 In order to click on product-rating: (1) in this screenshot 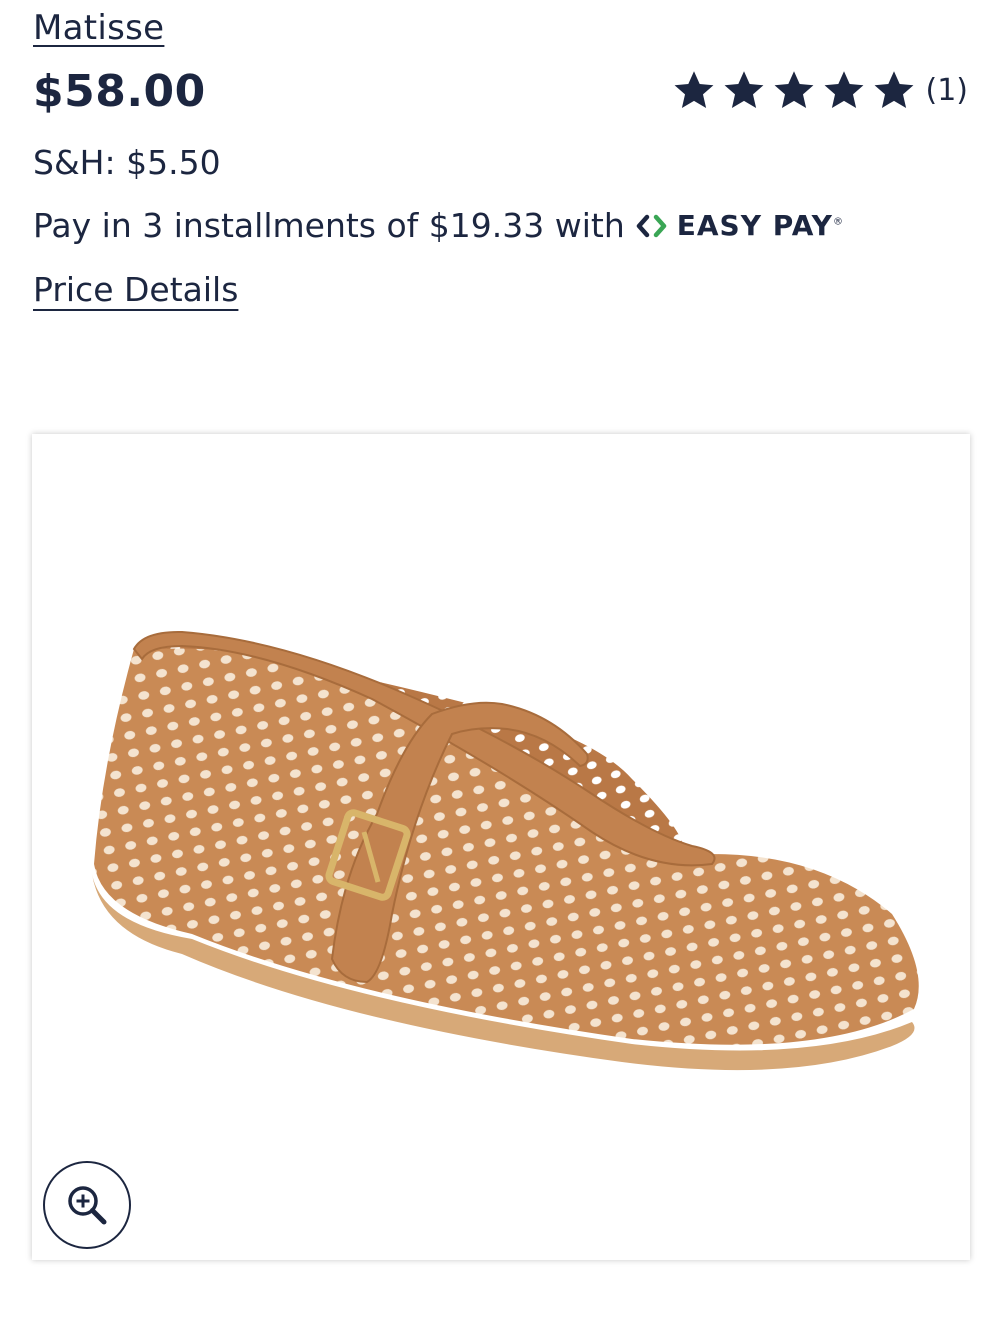, I will do `click(820, 90)`.